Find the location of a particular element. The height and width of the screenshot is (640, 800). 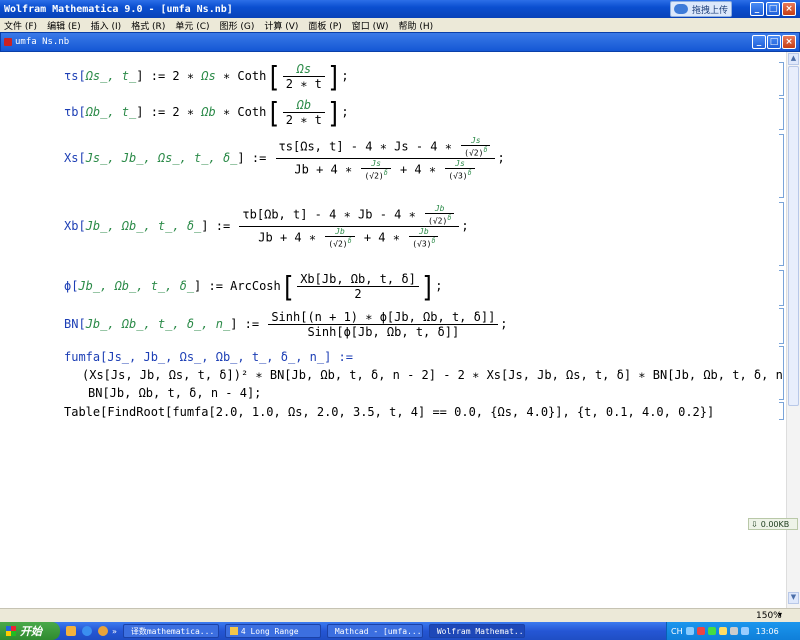

code-token: Jb_, Ωb_, t_, δ_, n_ is located at coordinates (158, 324).